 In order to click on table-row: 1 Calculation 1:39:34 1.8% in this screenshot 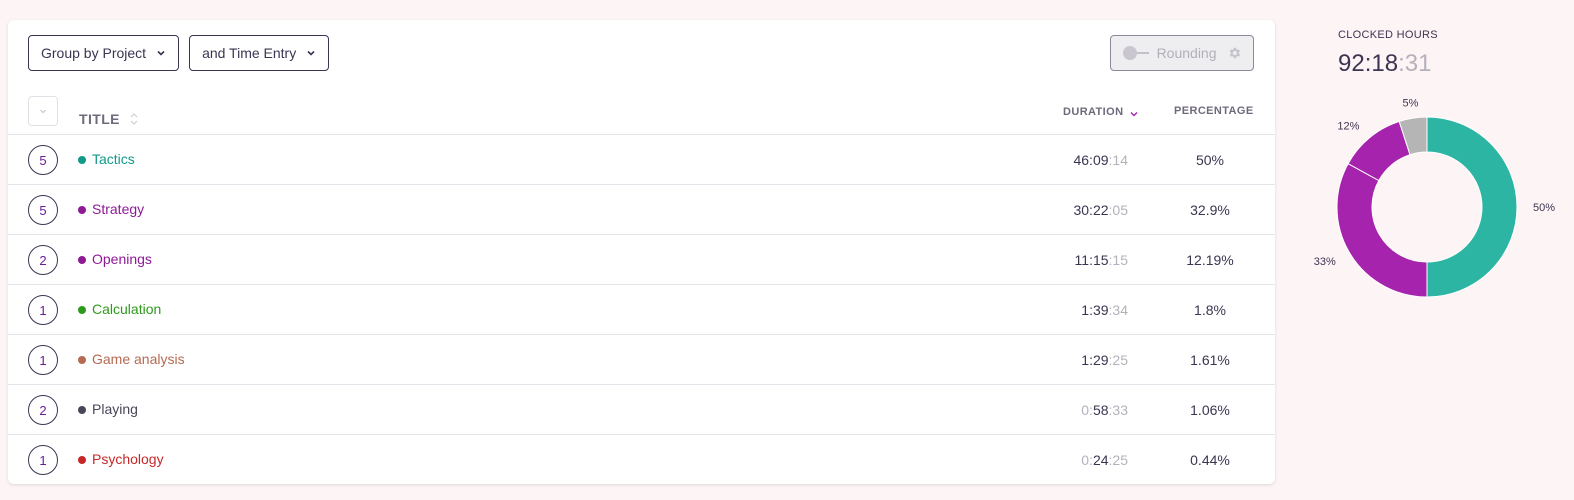, I will do `click(641, 310)`.